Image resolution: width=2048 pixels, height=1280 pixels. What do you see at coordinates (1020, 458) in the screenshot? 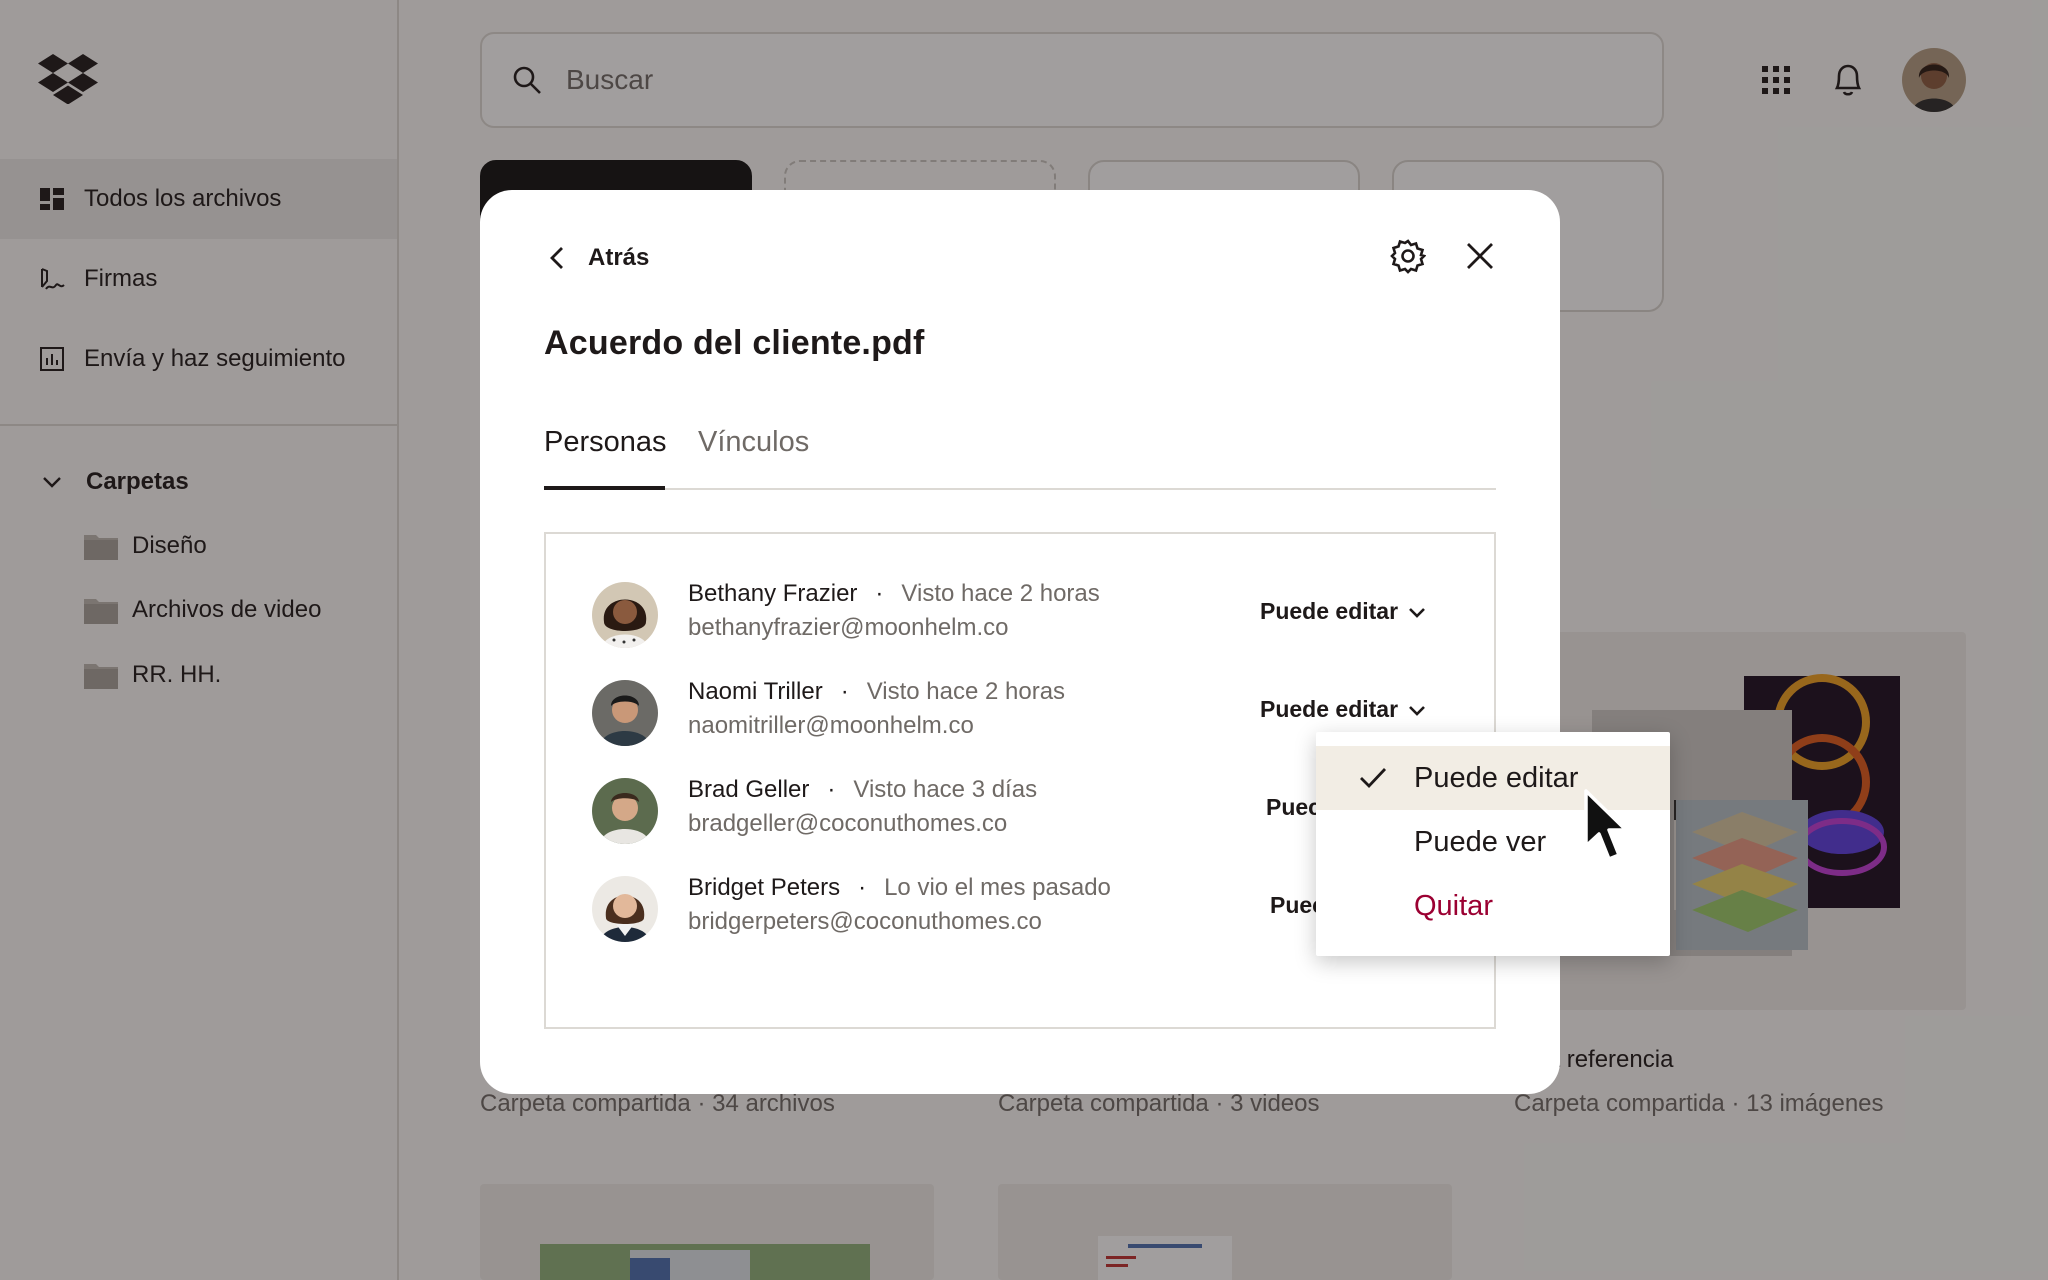
I see `share-tabs: Personas Vínculos` at bounding box center [1020, 458].